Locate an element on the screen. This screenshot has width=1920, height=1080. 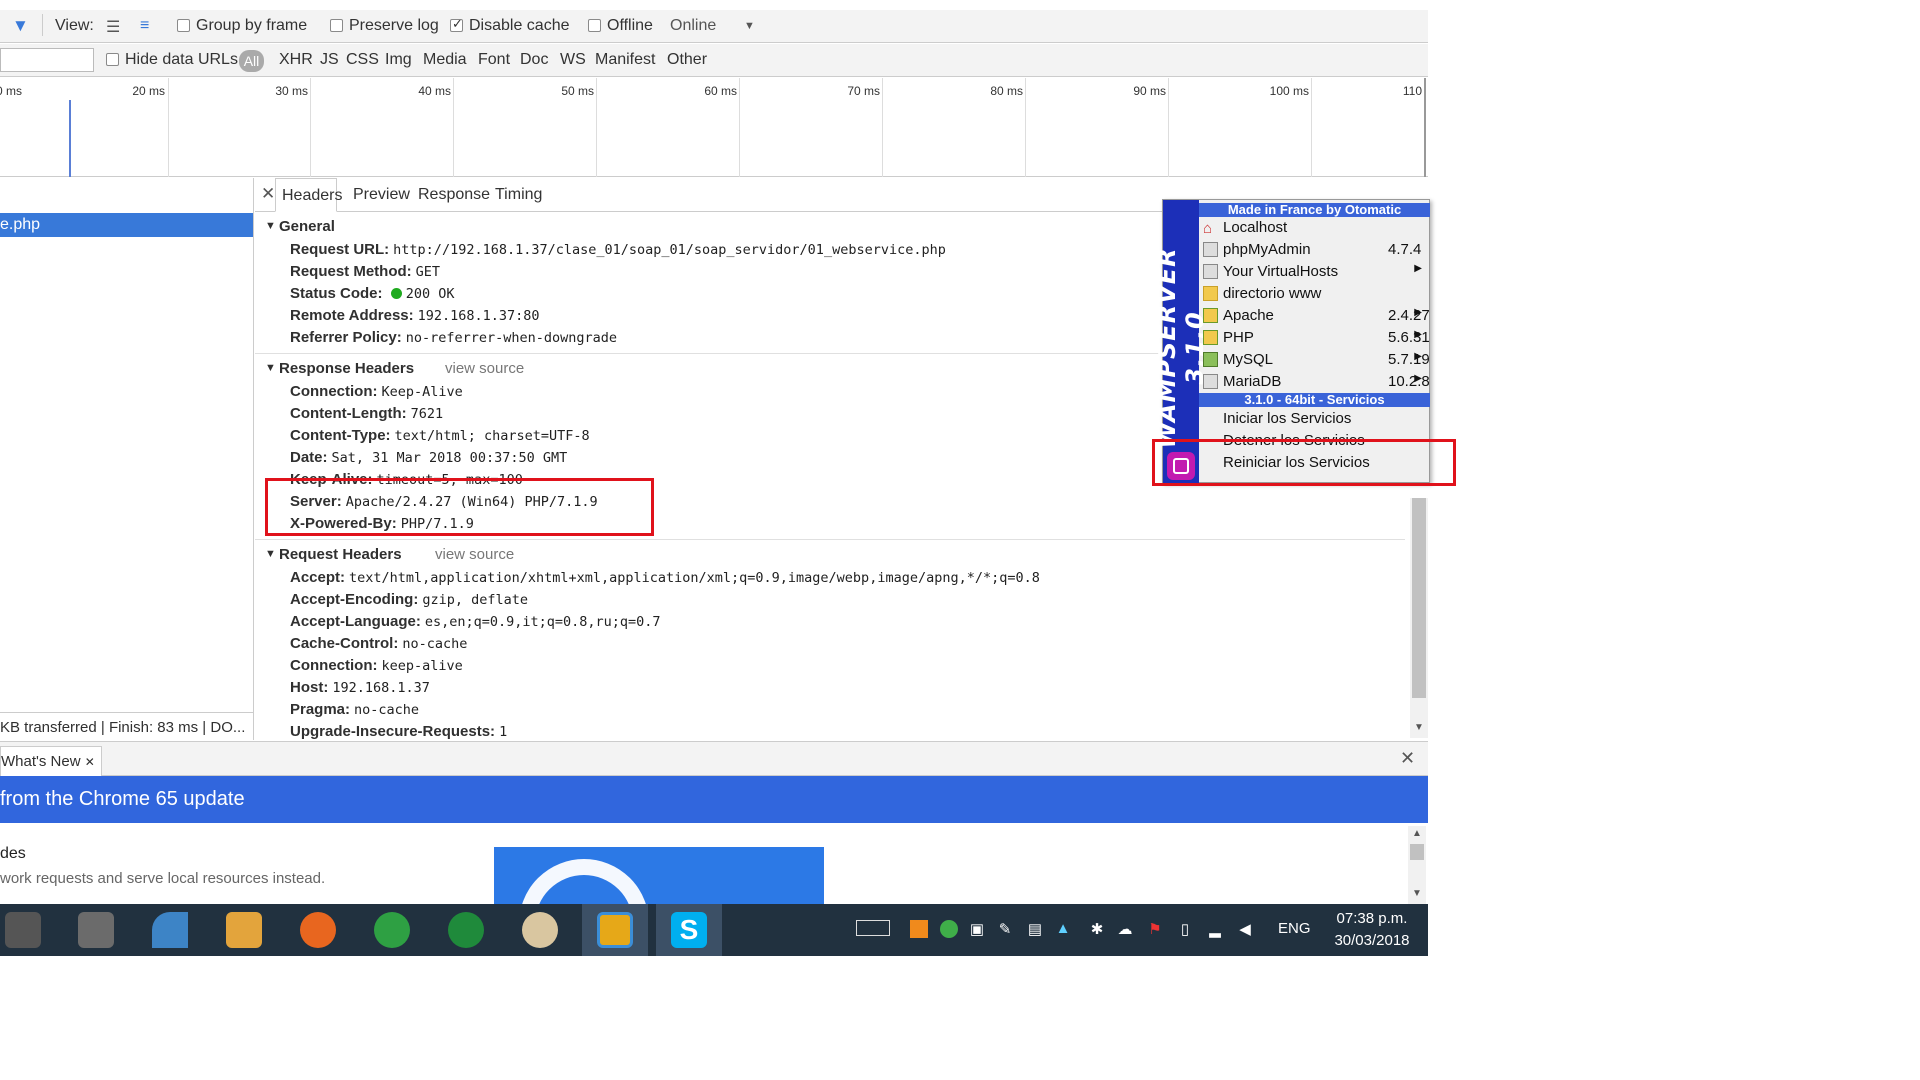
volume-icon: ◀ is located at coordinates (1245, 929).